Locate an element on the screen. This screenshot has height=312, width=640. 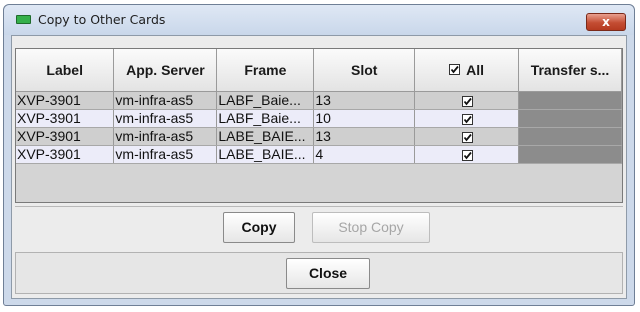
close-panel: Close is located at coordinates (319, 273).